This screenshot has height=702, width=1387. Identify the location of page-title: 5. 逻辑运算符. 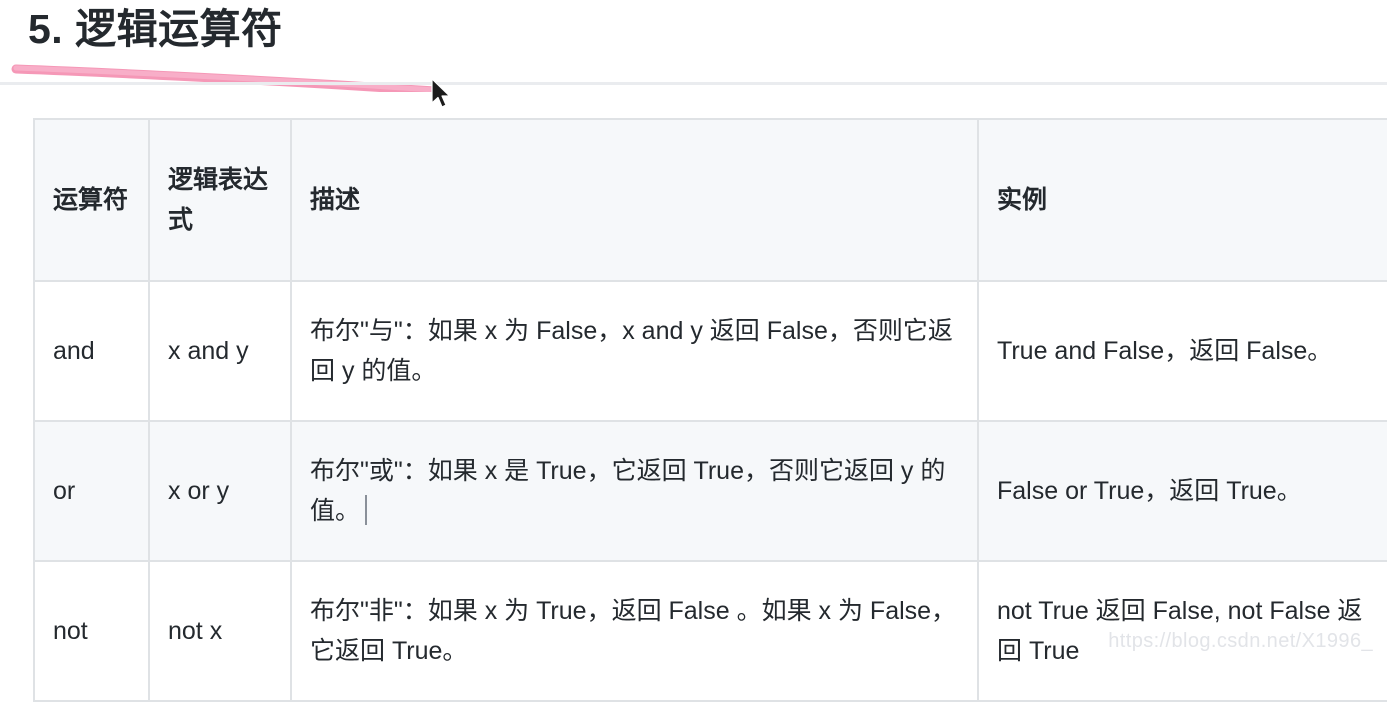
(155, 29).